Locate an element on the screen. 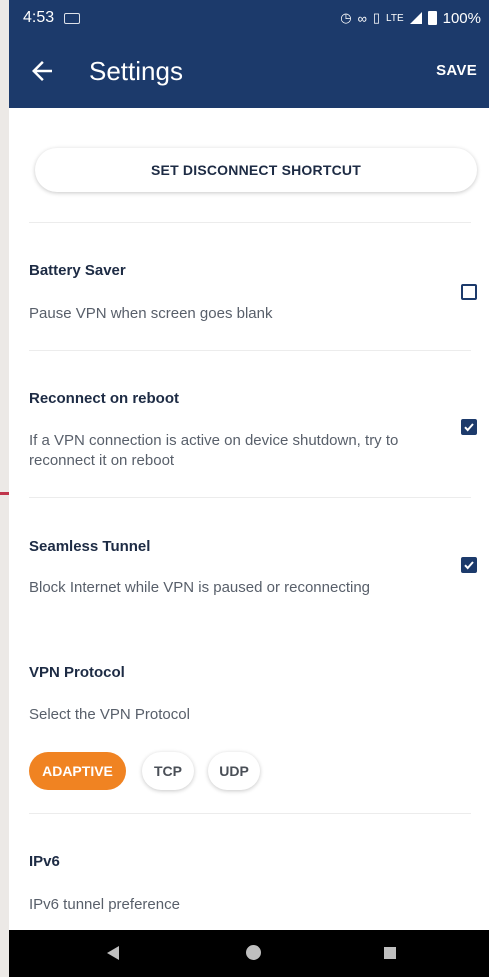  ipv6-title: IPv6 is located at coordinates (44, 861).